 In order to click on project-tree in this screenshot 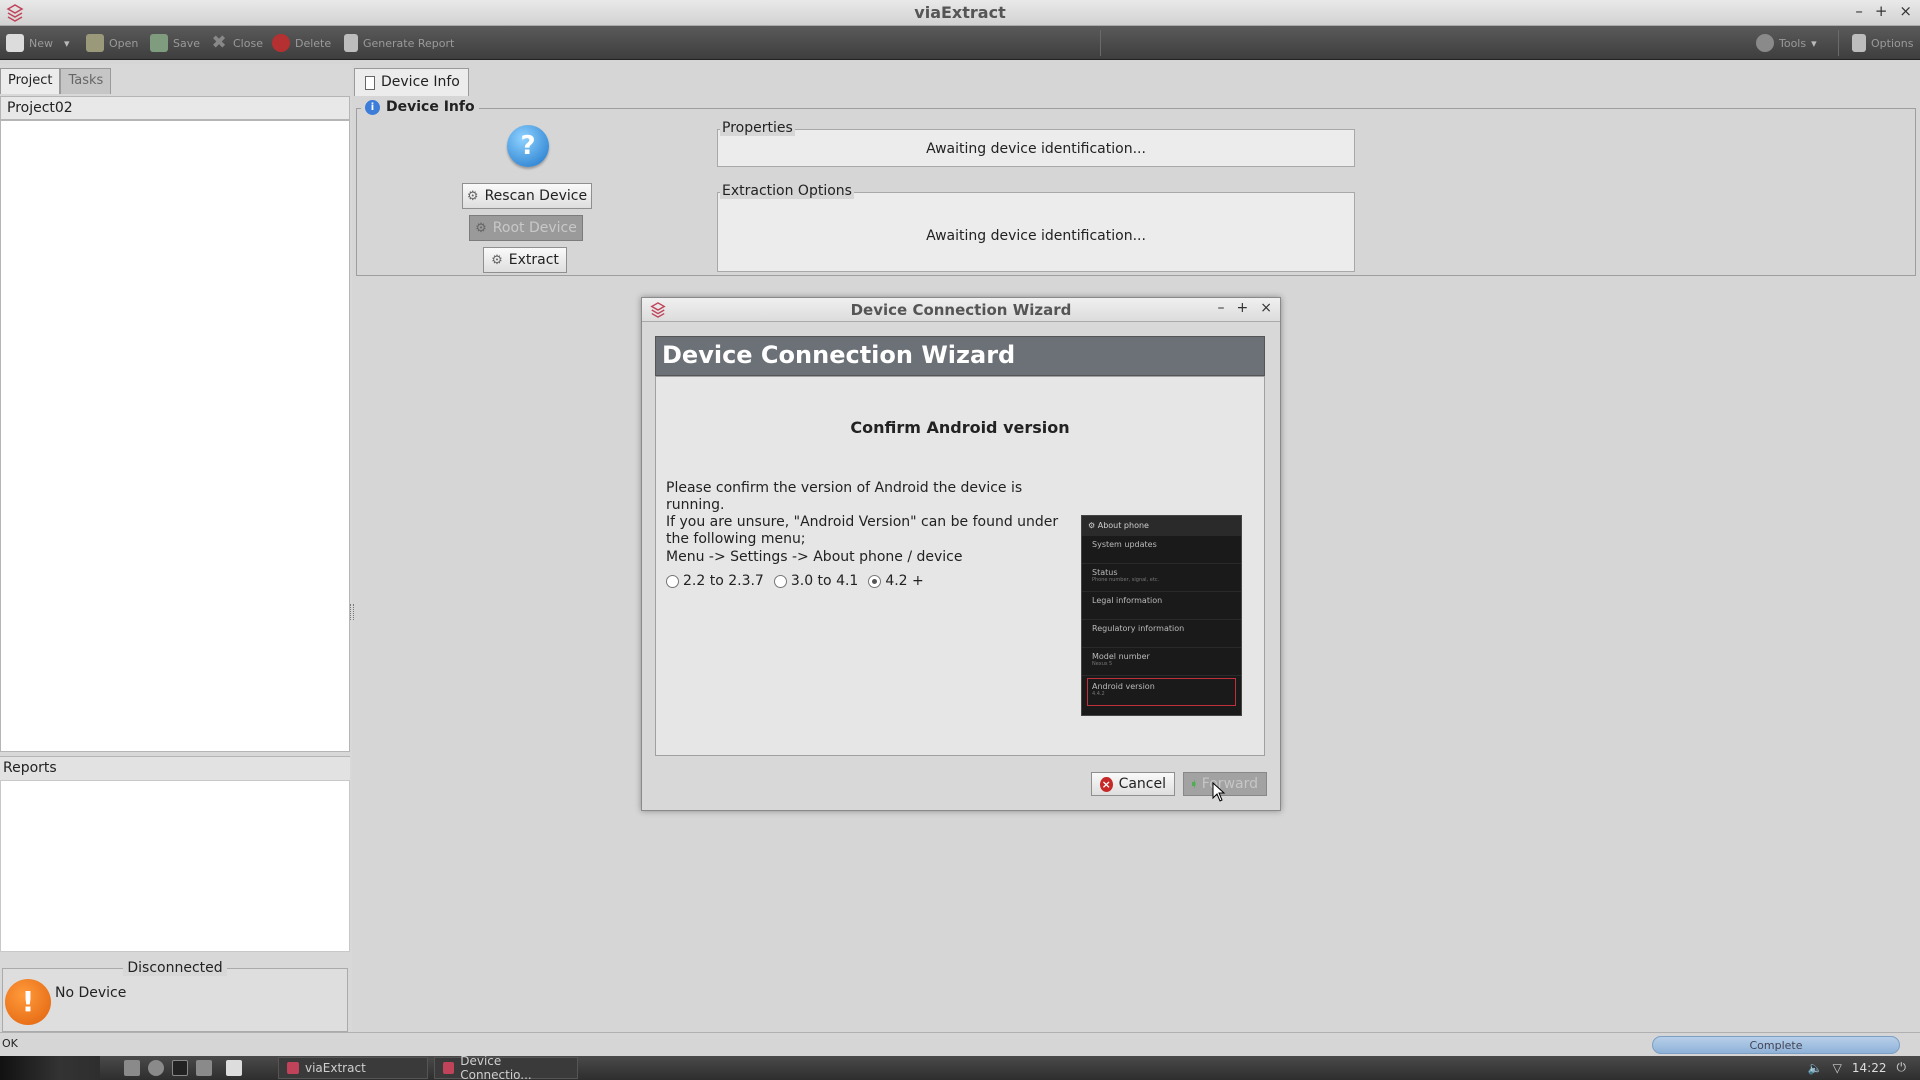, I will do `click(175, 436)`.